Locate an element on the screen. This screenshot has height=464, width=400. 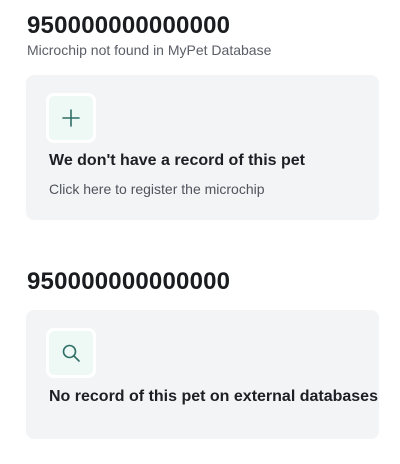
search-icon is located at coordinates (71, 353).